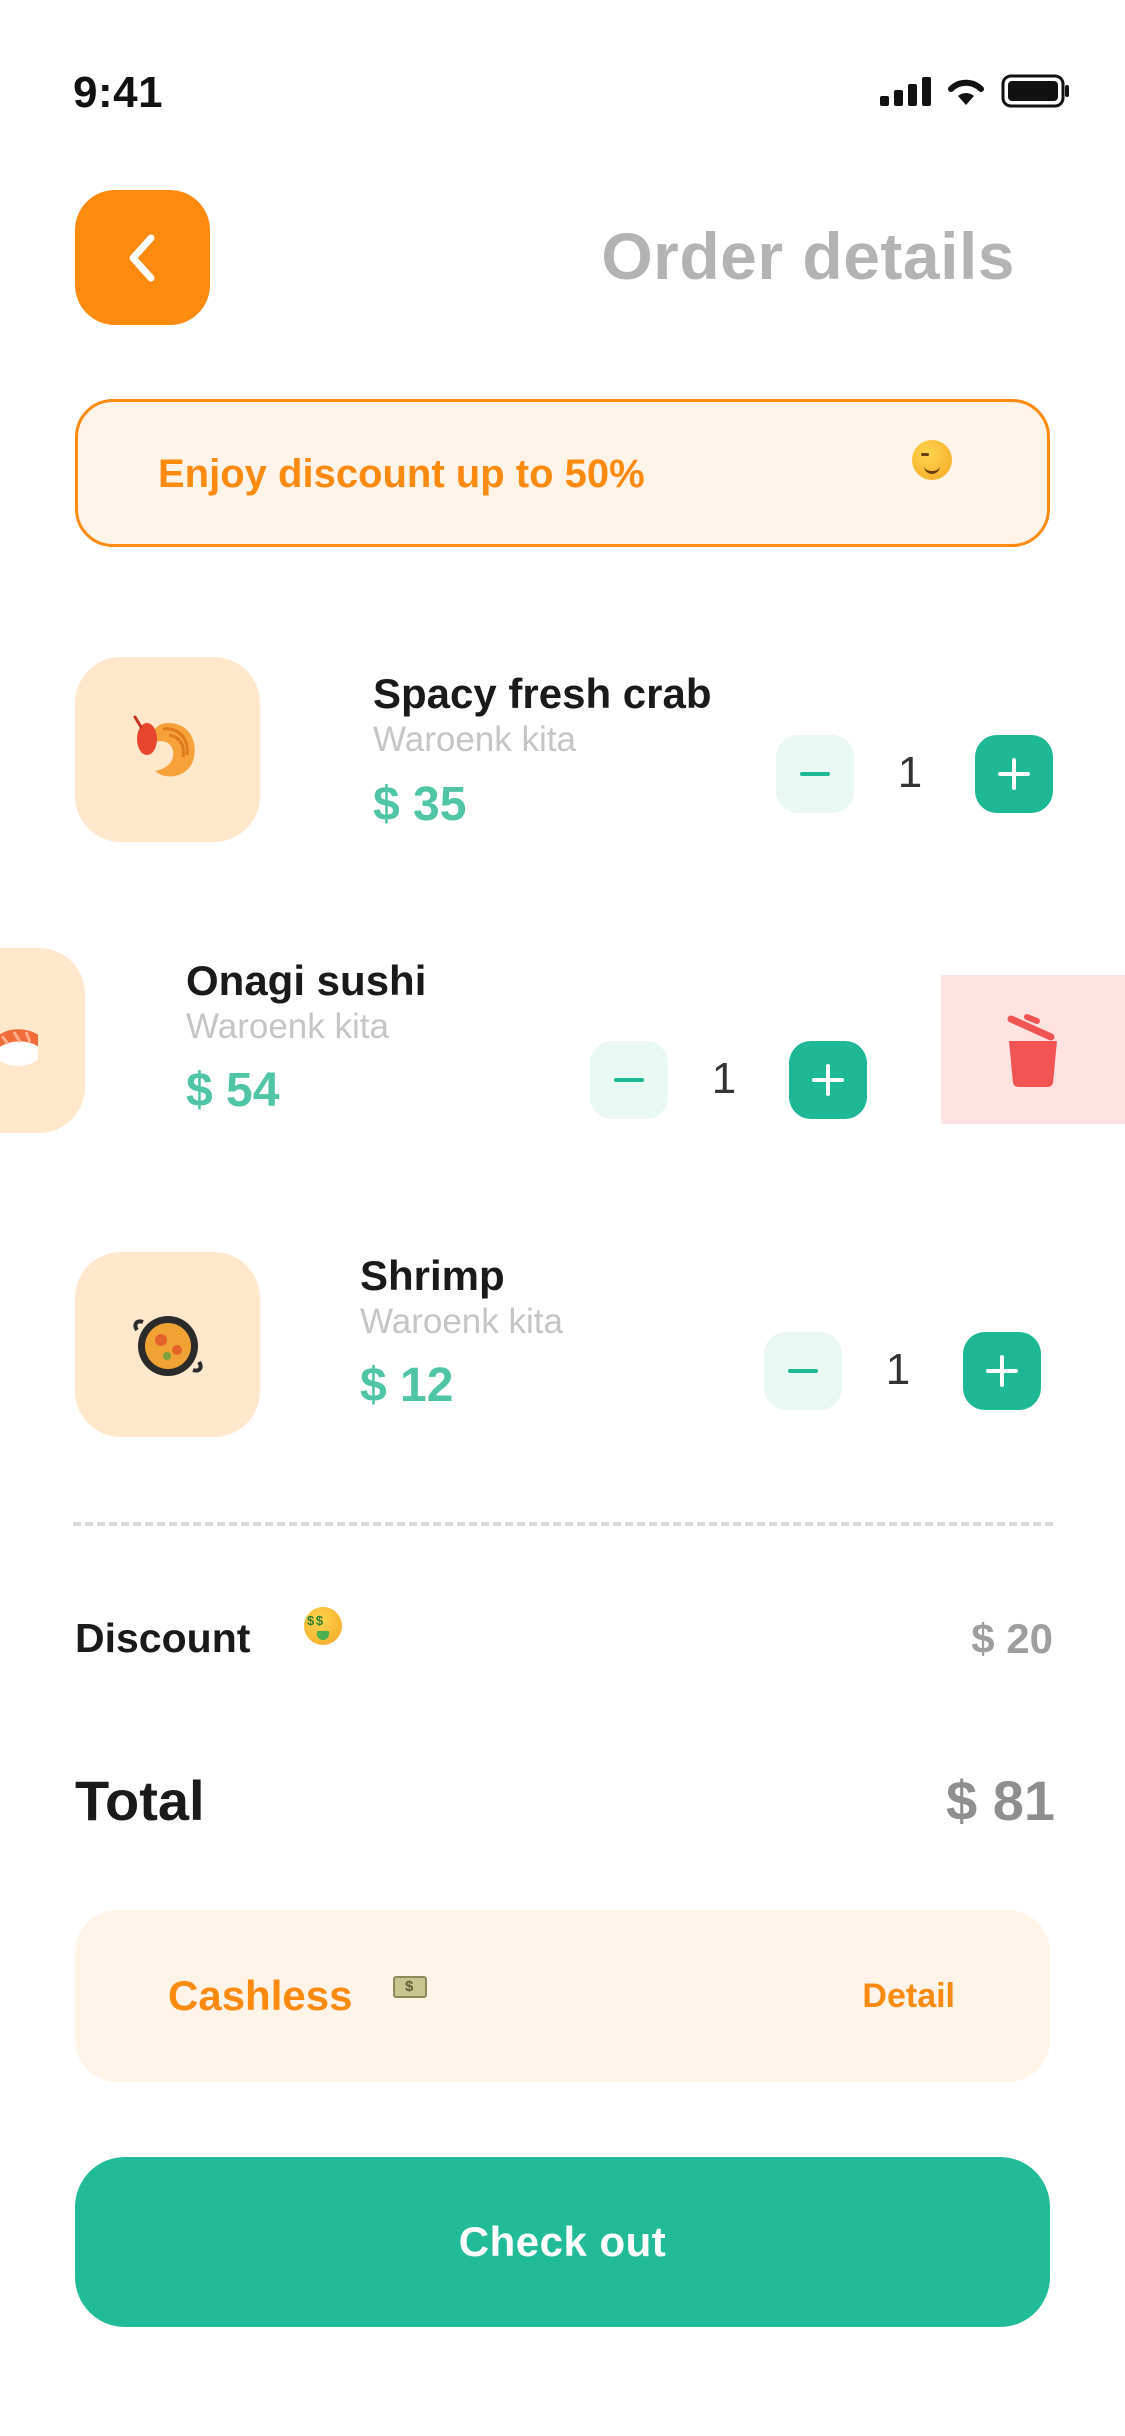 The height and width of the screenshot is (2436, 1125). I want to click on wifi-icon, so click(966, 92).